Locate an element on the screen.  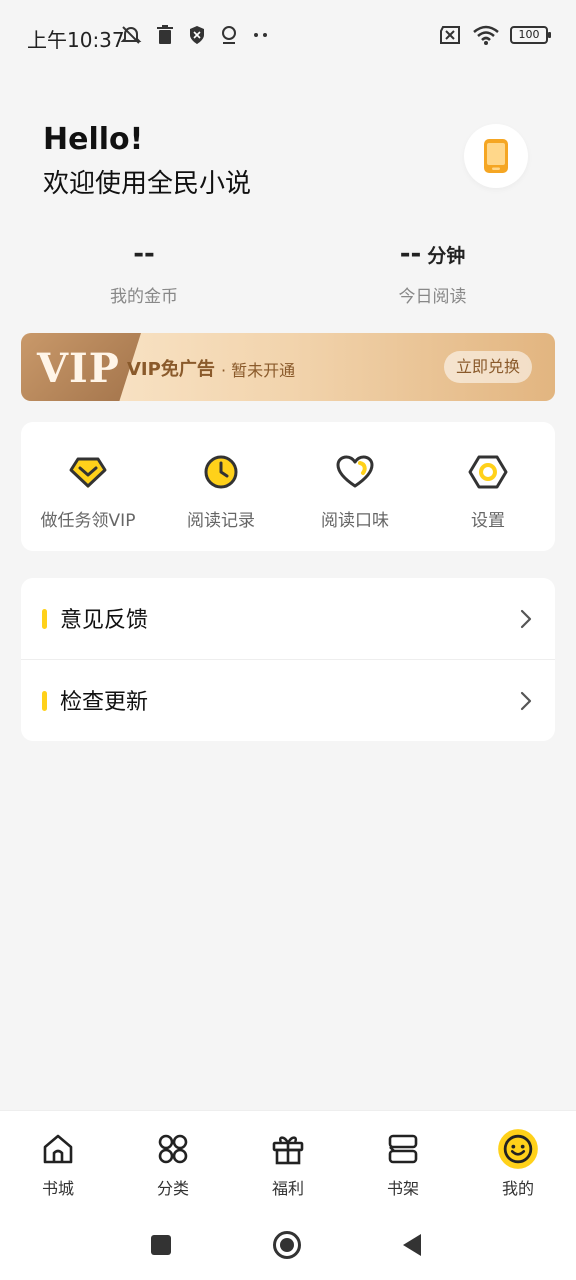
status-icons-right: 100 is located at coordinates (494, 35).